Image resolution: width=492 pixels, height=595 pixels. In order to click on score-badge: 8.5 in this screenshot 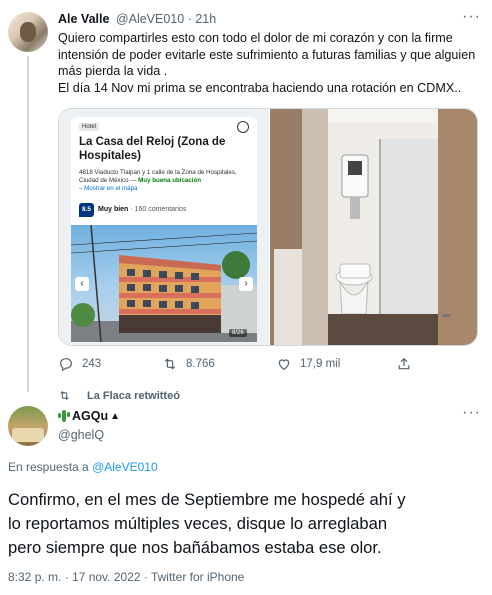, I will do `click(86, 210)`.